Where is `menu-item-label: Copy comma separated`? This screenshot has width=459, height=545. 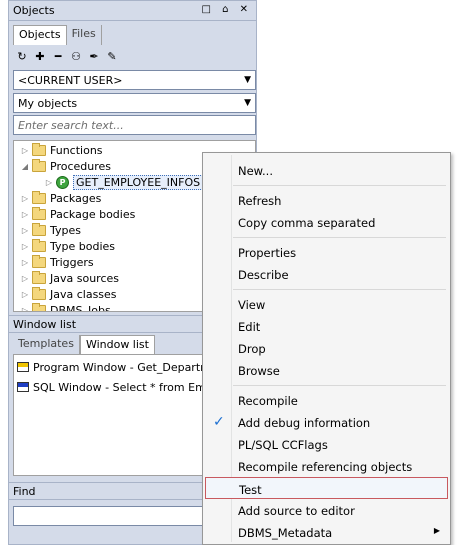 menu-item-label: Copy comma separated is located at coordinates (307, 223).